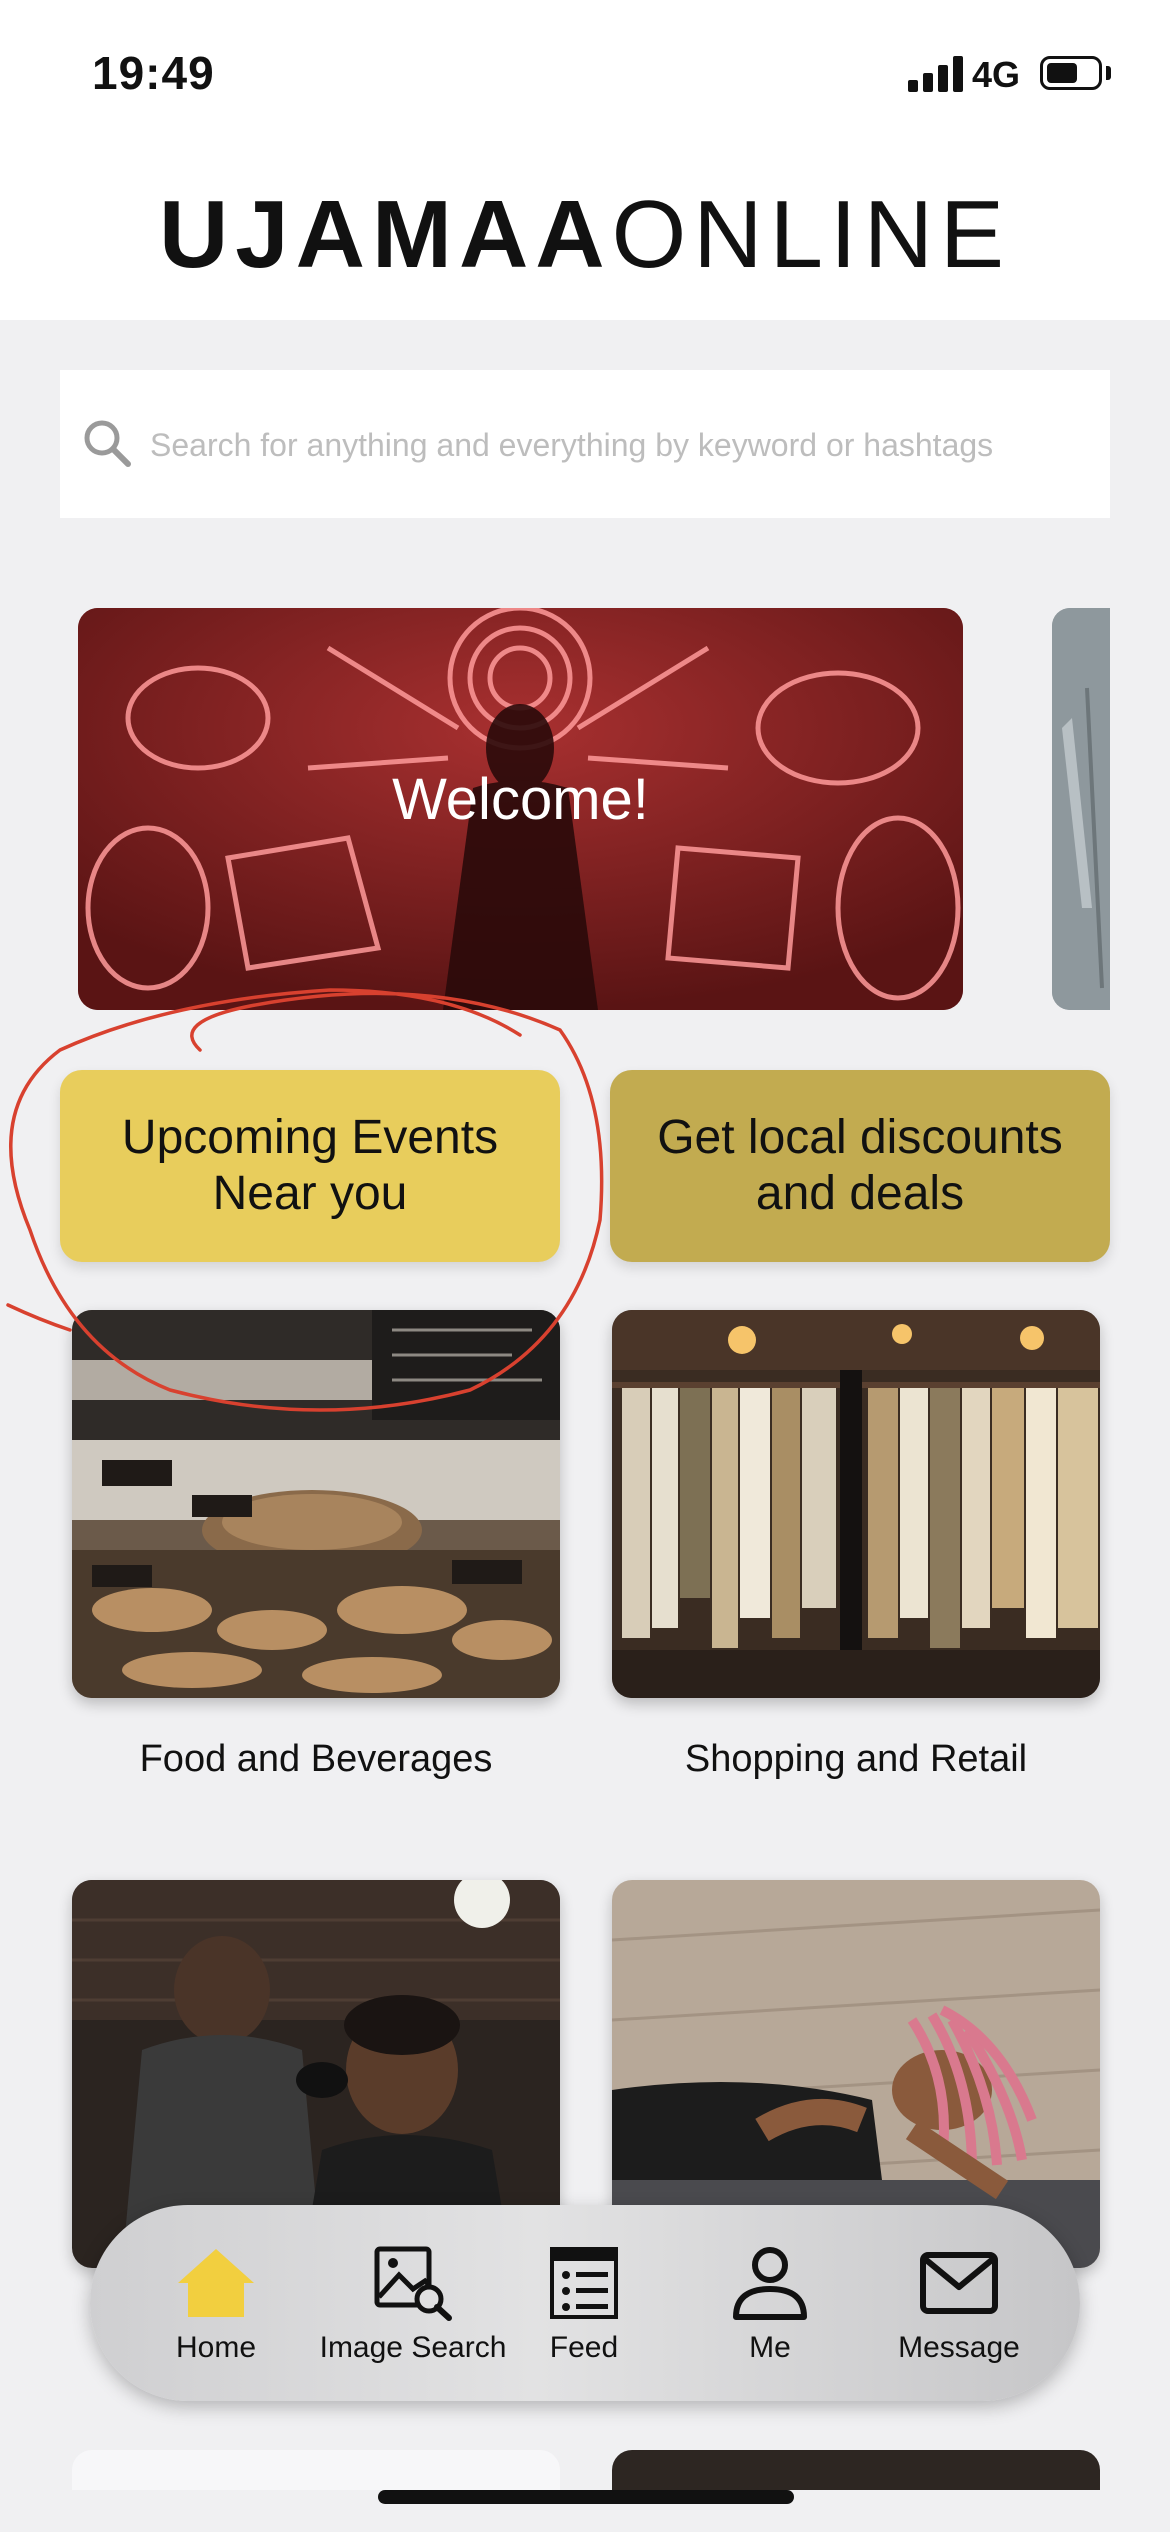 The height and width of the screenshot is (2532, 1170). I want to click on nav-feed: Feed, so click(584, 2303).